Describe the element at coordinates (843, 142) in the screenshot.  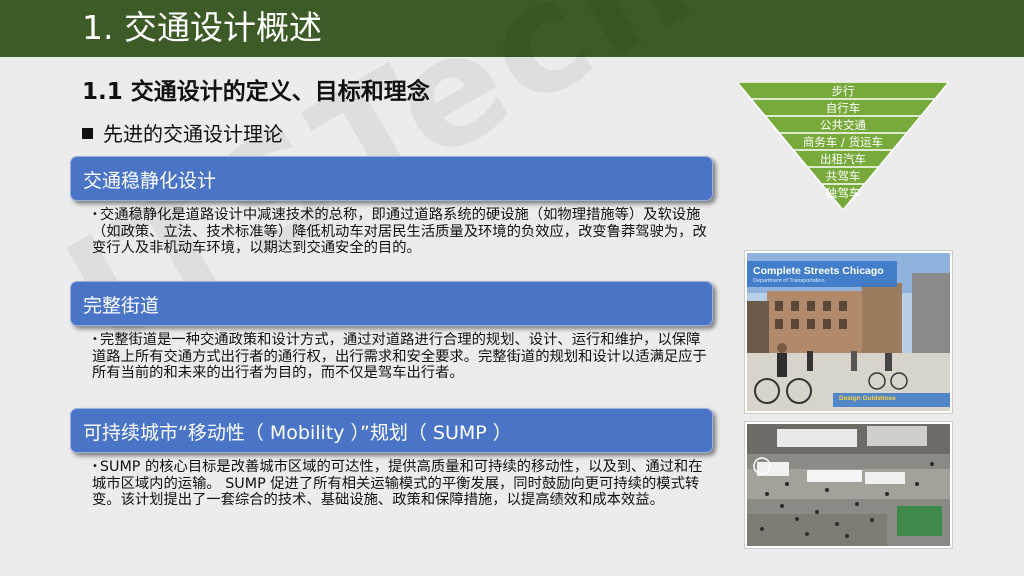
I see `pyramid-level: 商务车 / 货运车` at that location.